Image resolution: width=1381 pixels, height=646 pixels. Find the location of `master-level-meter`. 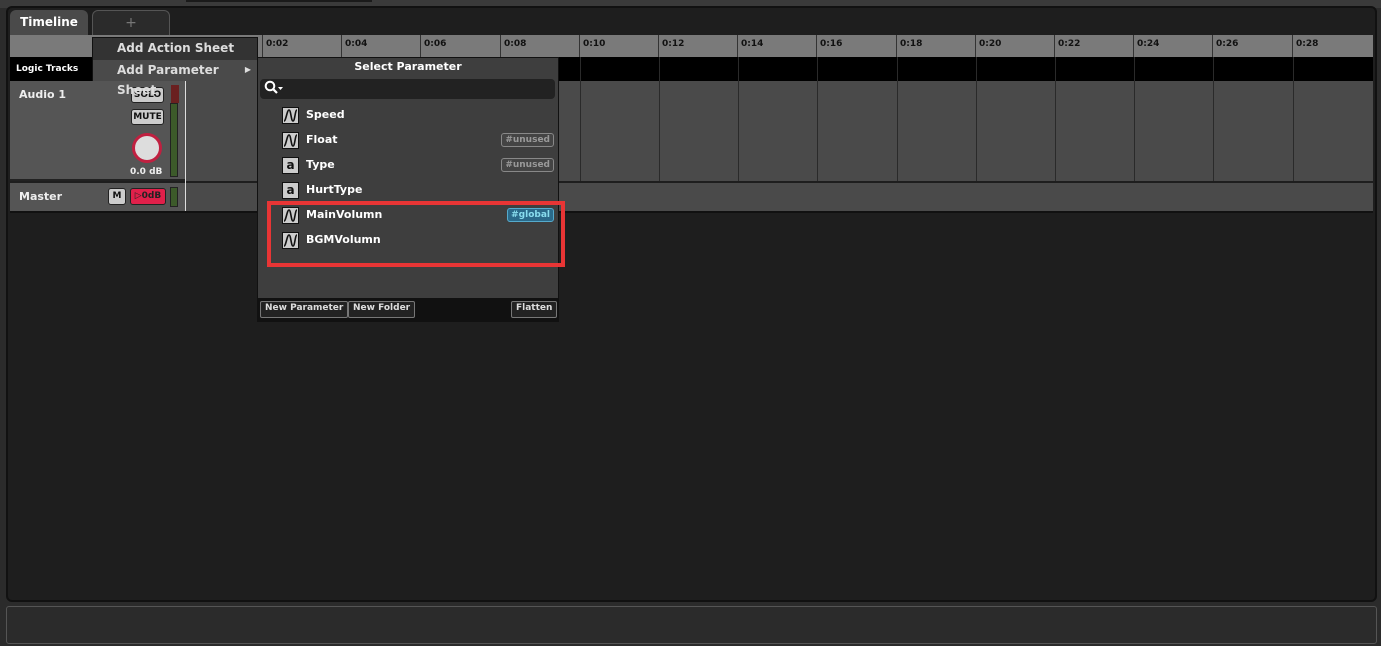

master-level-meter is located at coordinates (174, 197).